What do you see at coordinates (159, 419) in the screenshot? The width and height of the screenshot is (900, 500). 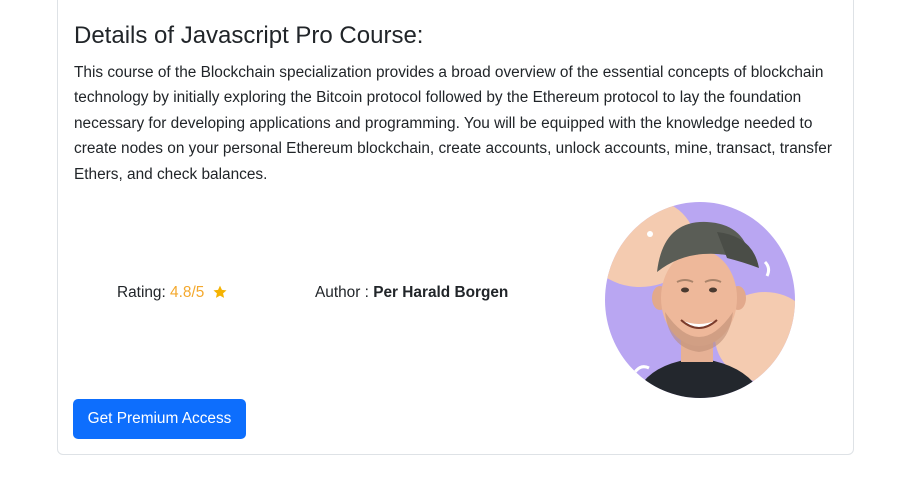 I see `get-premium-access-button: Get Premium Access` at bounding box center [159, 419].